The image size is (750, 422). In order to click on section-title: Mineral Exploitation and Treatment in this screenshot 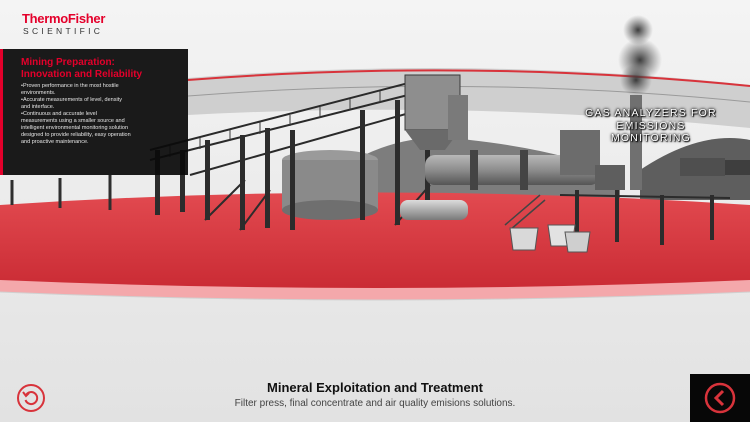, I will do `click(375, 387)`.